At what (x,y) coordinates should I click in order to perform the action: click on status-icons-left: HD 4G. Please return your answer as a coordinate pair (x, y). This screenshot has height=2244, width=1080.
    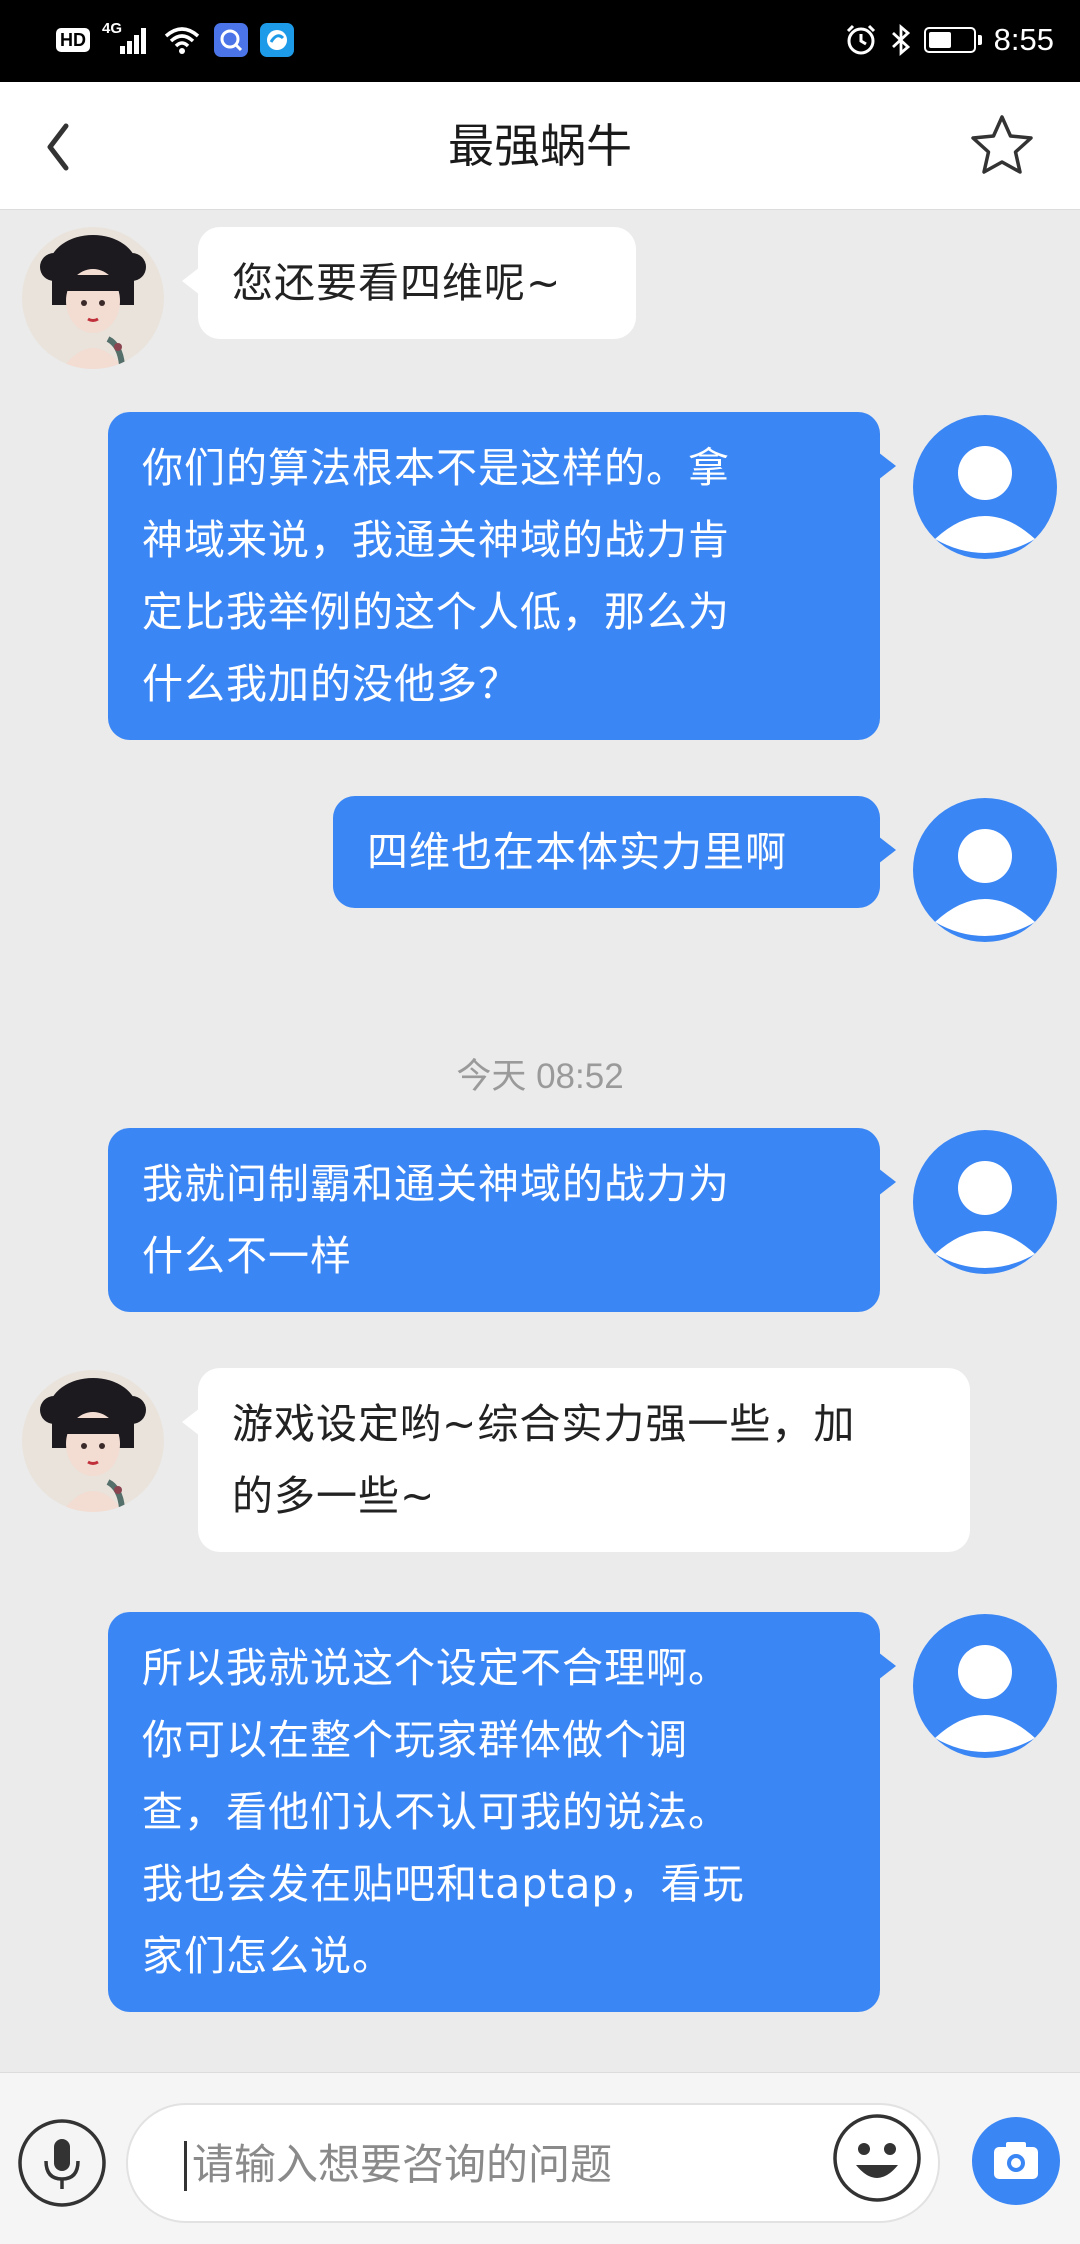
    Looking at the image, I should click on (175, 40).